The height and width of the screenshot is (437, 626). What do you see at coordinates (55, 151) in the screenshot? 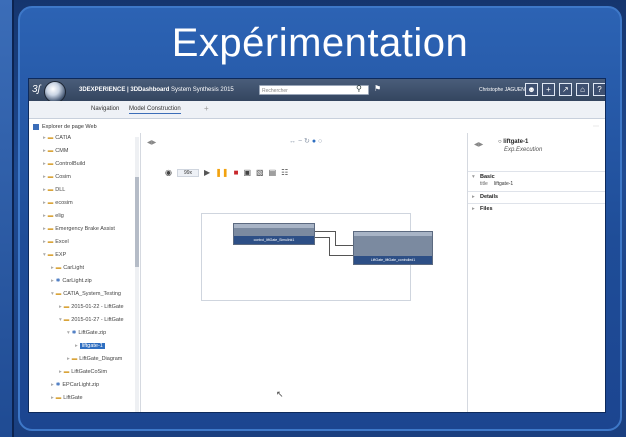
I see `tree-item: ▸ ▬ CMM` at bounding box center [55, 151].